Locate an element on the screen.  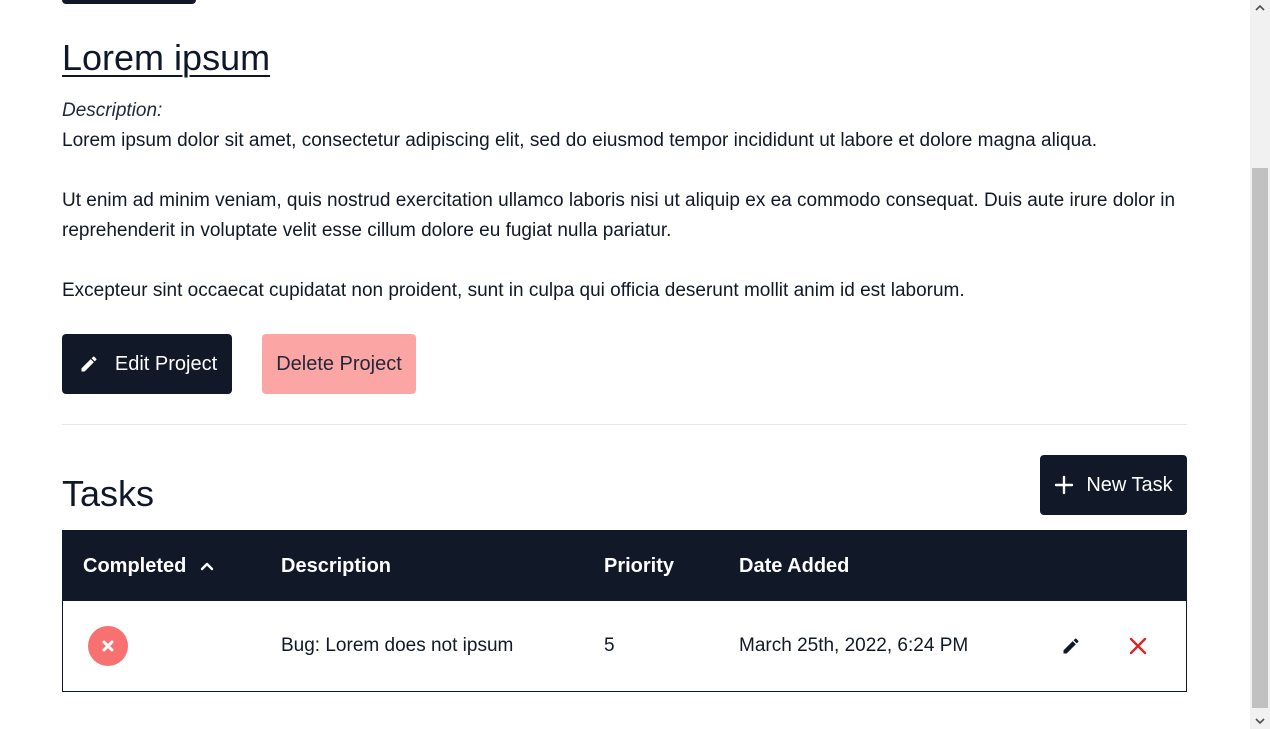
project-title: Lorem ipsum is located at coordinates (166, 58).